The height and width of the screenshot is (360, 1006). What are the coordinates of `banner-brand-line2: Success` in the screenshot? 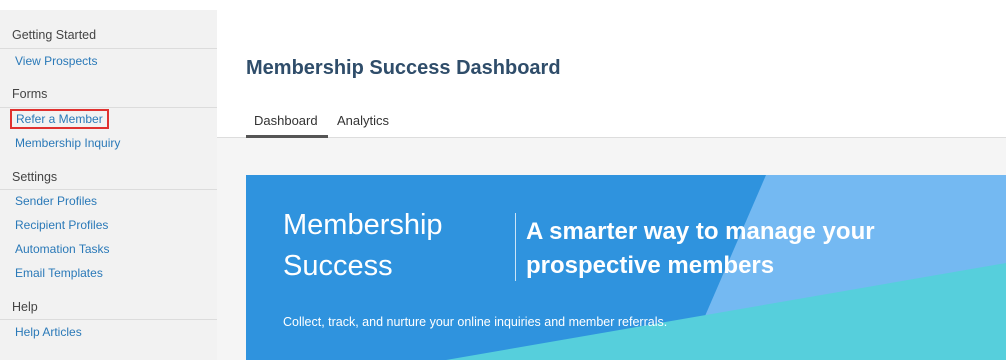 It's located at (338, 266).